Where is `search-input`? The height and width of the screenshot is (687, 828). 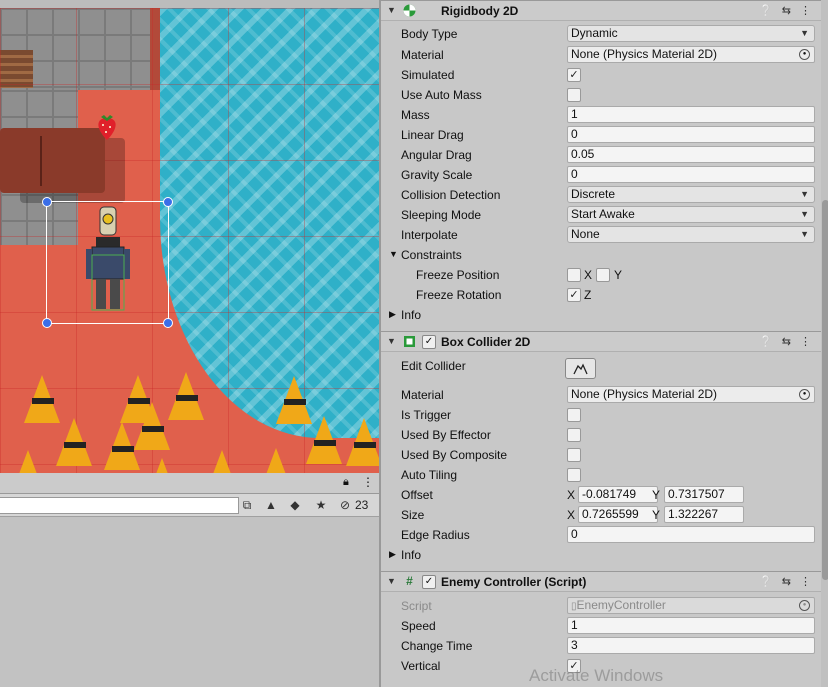 search-input is located at coordinates (119, 505).